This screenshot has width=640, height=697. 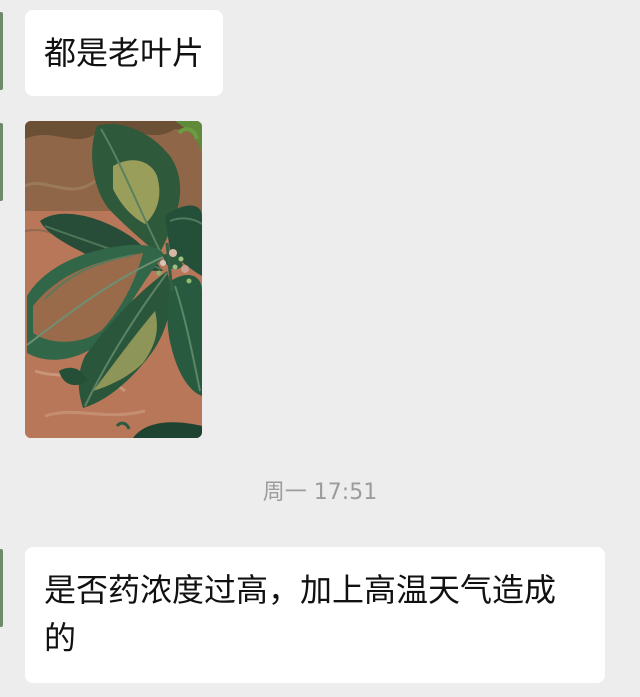 What do you see at coordinates (320, 492) in the screenshot?
I see `message-timestamp: 周一 17:51` at bounding box center [320, 492].